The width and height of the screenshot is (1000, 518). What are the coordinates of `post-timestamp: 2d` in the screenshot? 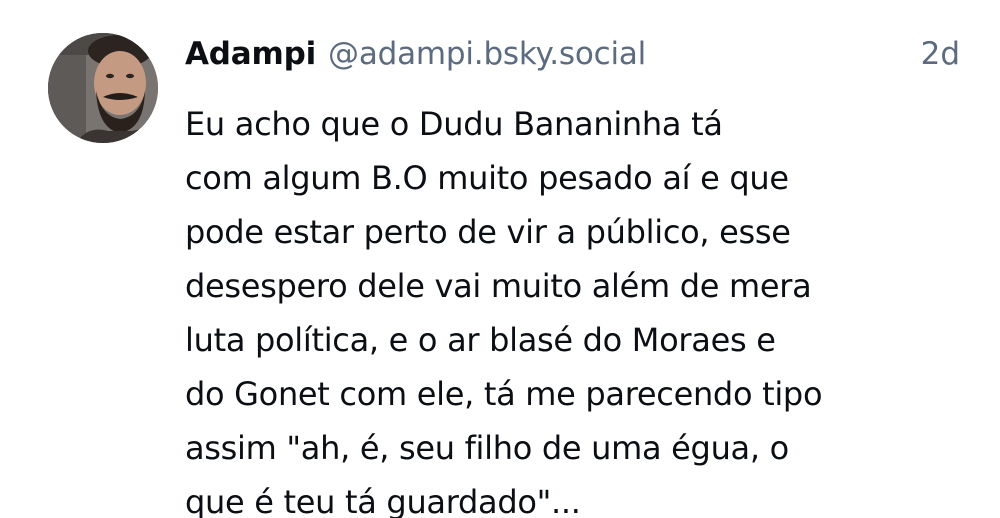 It's located at (940, 54).